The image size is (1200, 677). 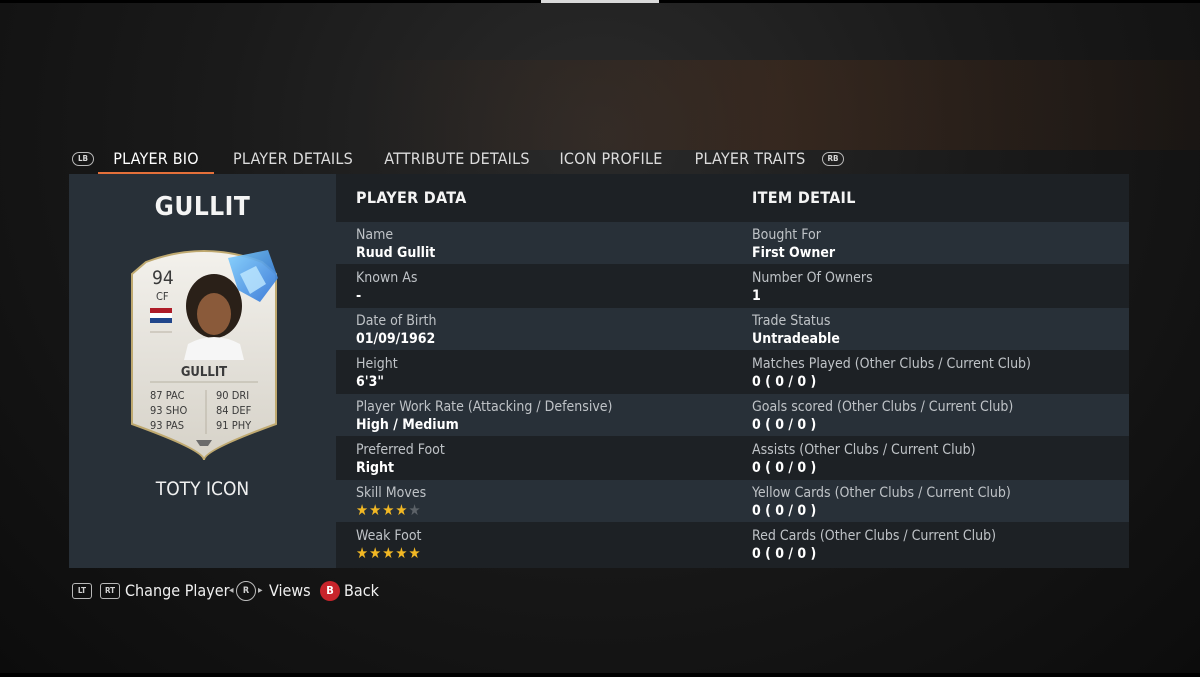 What do you see at coordinates (83, 159) in the screenshot?
I see `lb-bumper-icon: LB` at bounding box center [83, 159].